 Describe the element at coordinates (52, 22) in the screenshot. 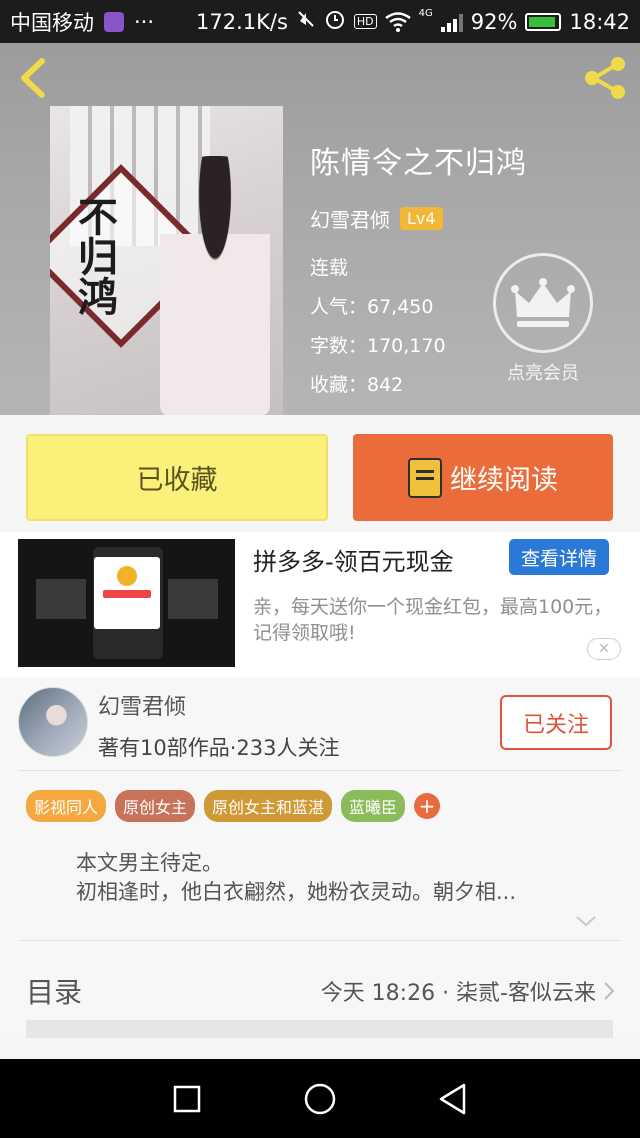

I see `carrier-name: 中国移动` at that location.